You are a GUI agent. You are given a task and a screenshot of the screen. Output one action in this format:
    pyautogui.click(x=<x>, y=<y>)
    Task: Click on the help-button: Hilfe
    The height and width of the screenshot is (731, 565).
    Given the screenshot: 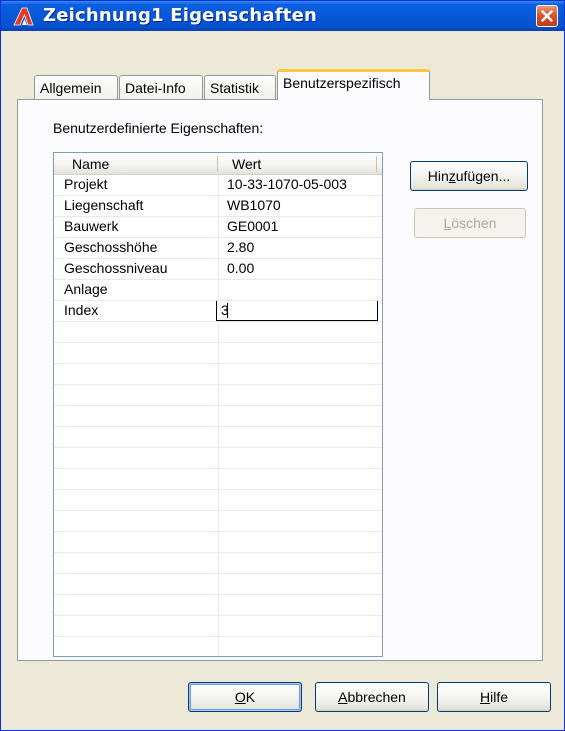 What is the action you would take?
    pyautogui.click(x=494, y=697)
    